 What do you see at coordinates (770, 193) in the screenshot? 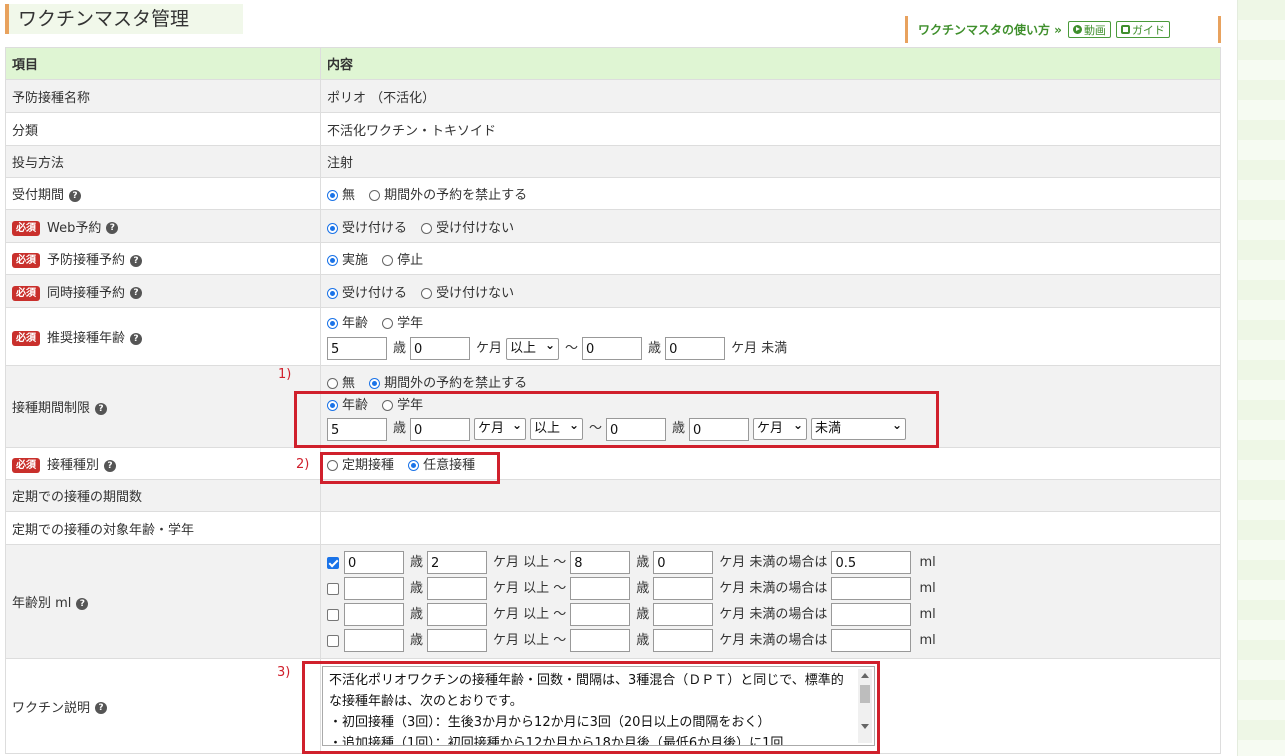
I see `reception-options: 無 期間外の予約を禁止する` at bounding box center [770, 193].